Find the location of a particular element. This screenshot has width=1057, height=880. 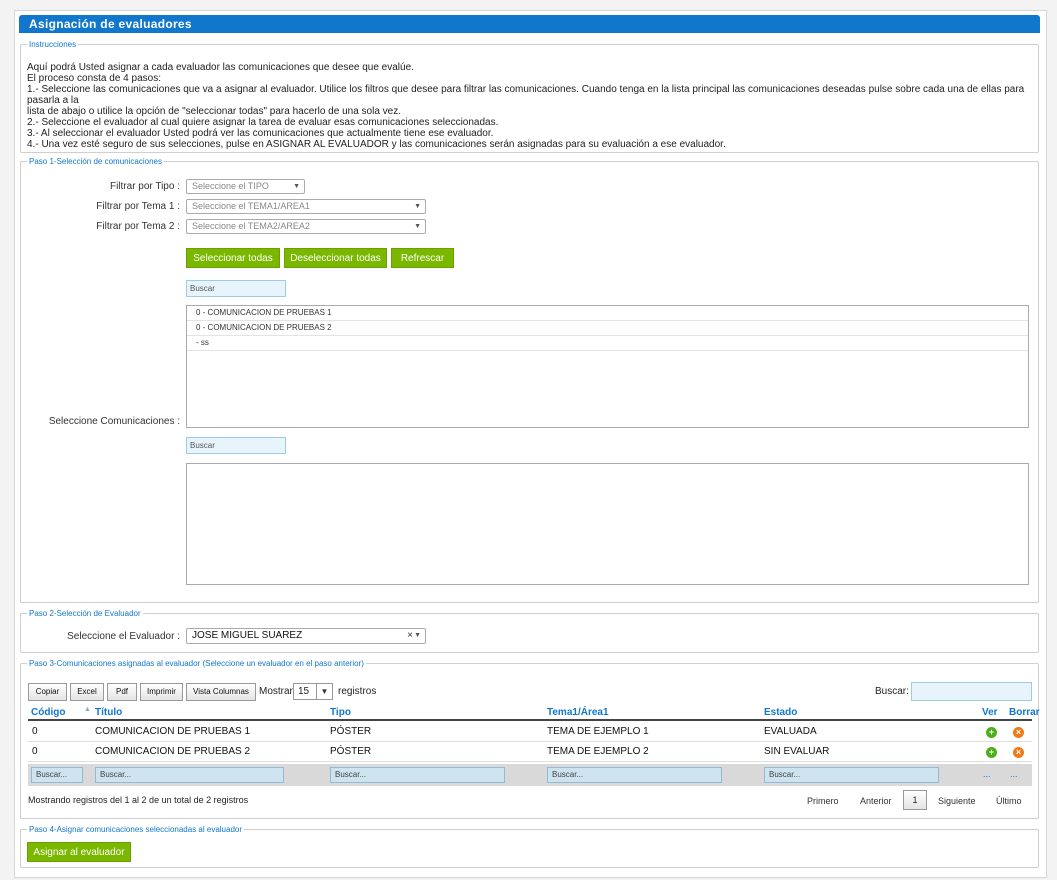

cell-tema1: TEMA DE EJEMPLO 2 is located at coordinates (598, 751).